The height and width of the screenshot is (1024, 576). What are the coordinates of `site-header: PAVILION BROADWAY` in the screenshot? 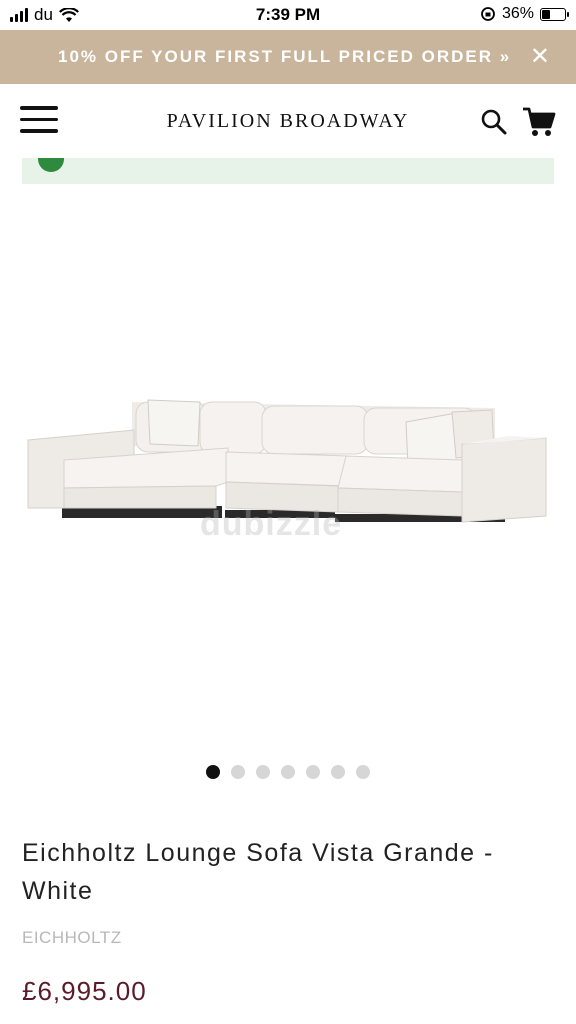 It's located at (288, 121).